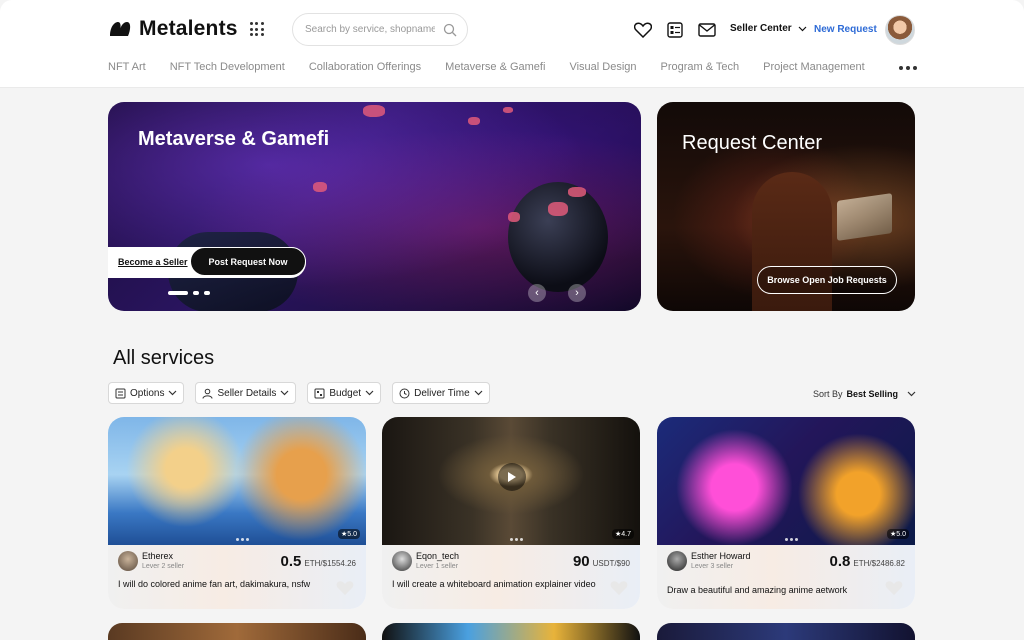 Image resolution: width=1024 pixels, height=640 pixels. Describe the element at coordinates (840, 561) in the screenshot. I see `price-value: 0.8` at that location.